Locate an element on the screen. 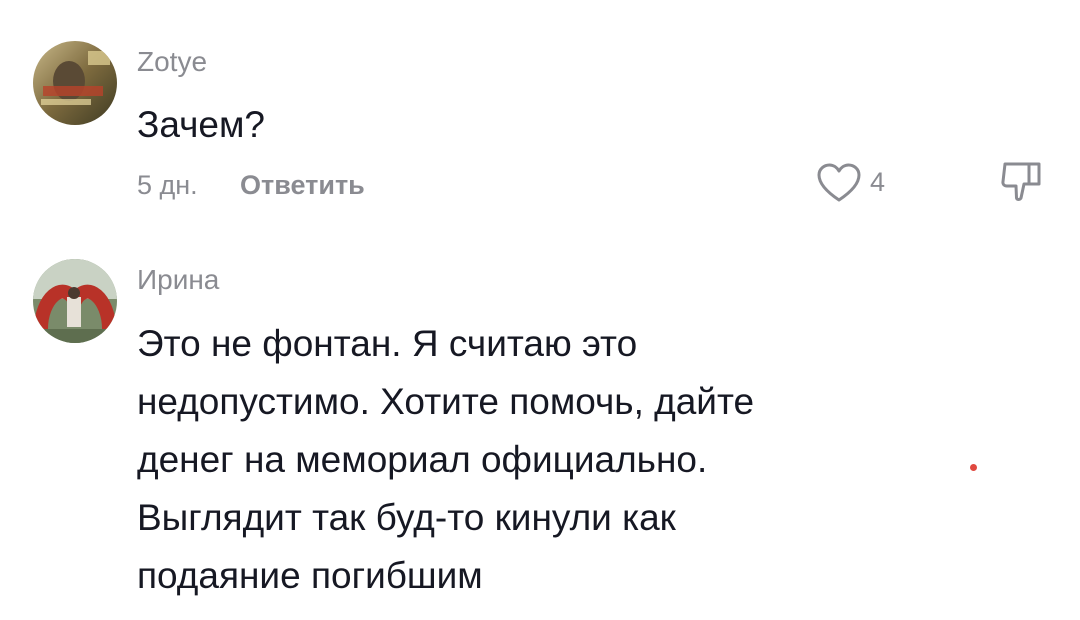  comment-text-line: Выглядит так буд-то кинули как is located at coordinates (406, 517).